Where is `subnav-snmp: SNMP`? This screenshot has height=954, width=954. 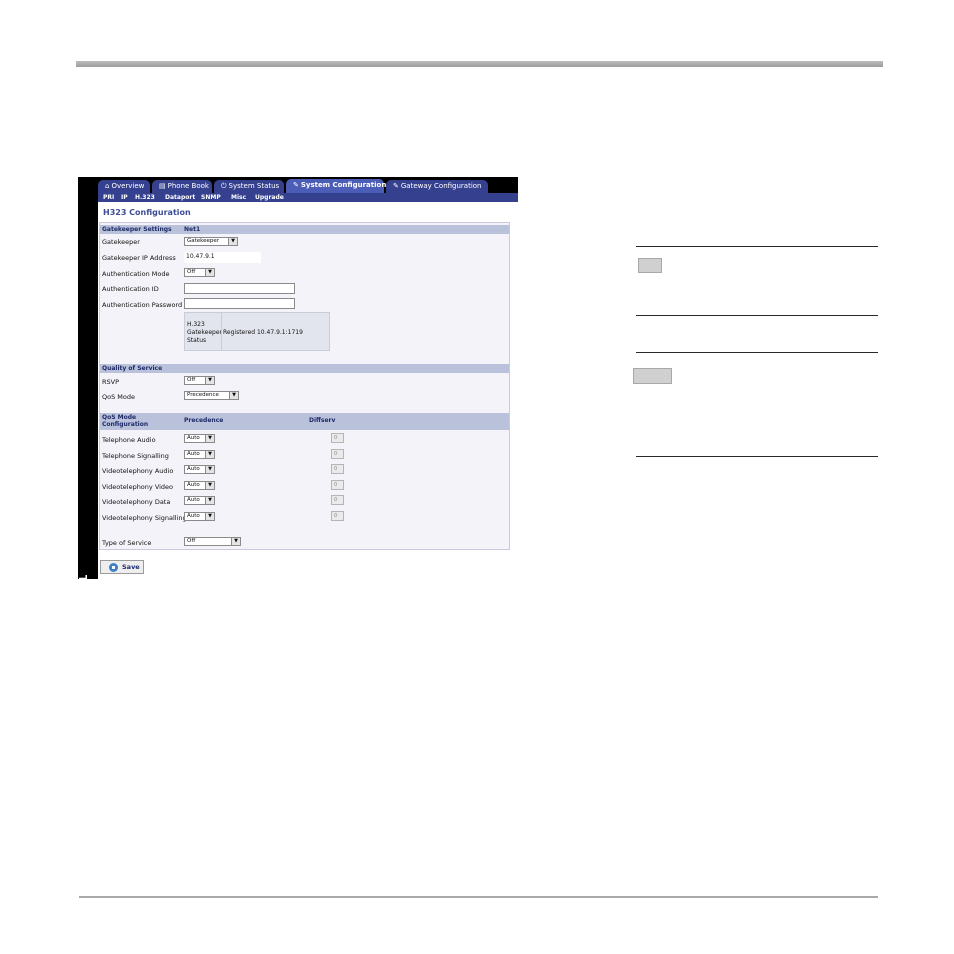
subnav-snmp: SNMP is located at coordinates (211, 197).